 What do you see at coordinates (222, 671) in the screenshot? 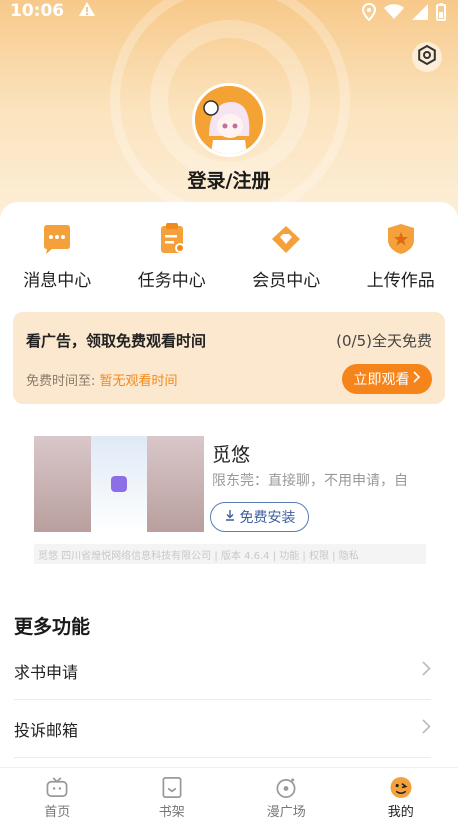
I see `book-request-row: 求书申请` at bounding box center [222, 671].